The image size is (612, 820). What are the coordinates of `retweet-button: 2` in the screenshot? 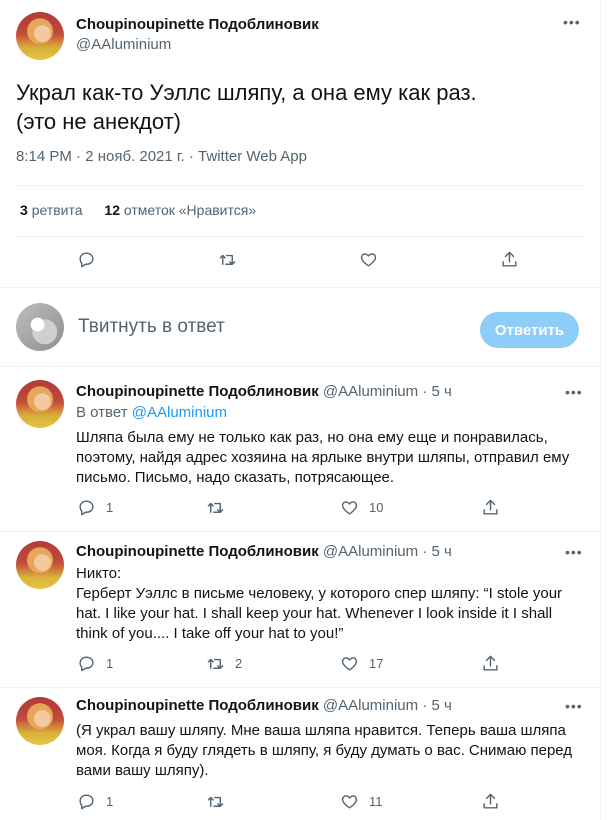 It's located at (224, 663).